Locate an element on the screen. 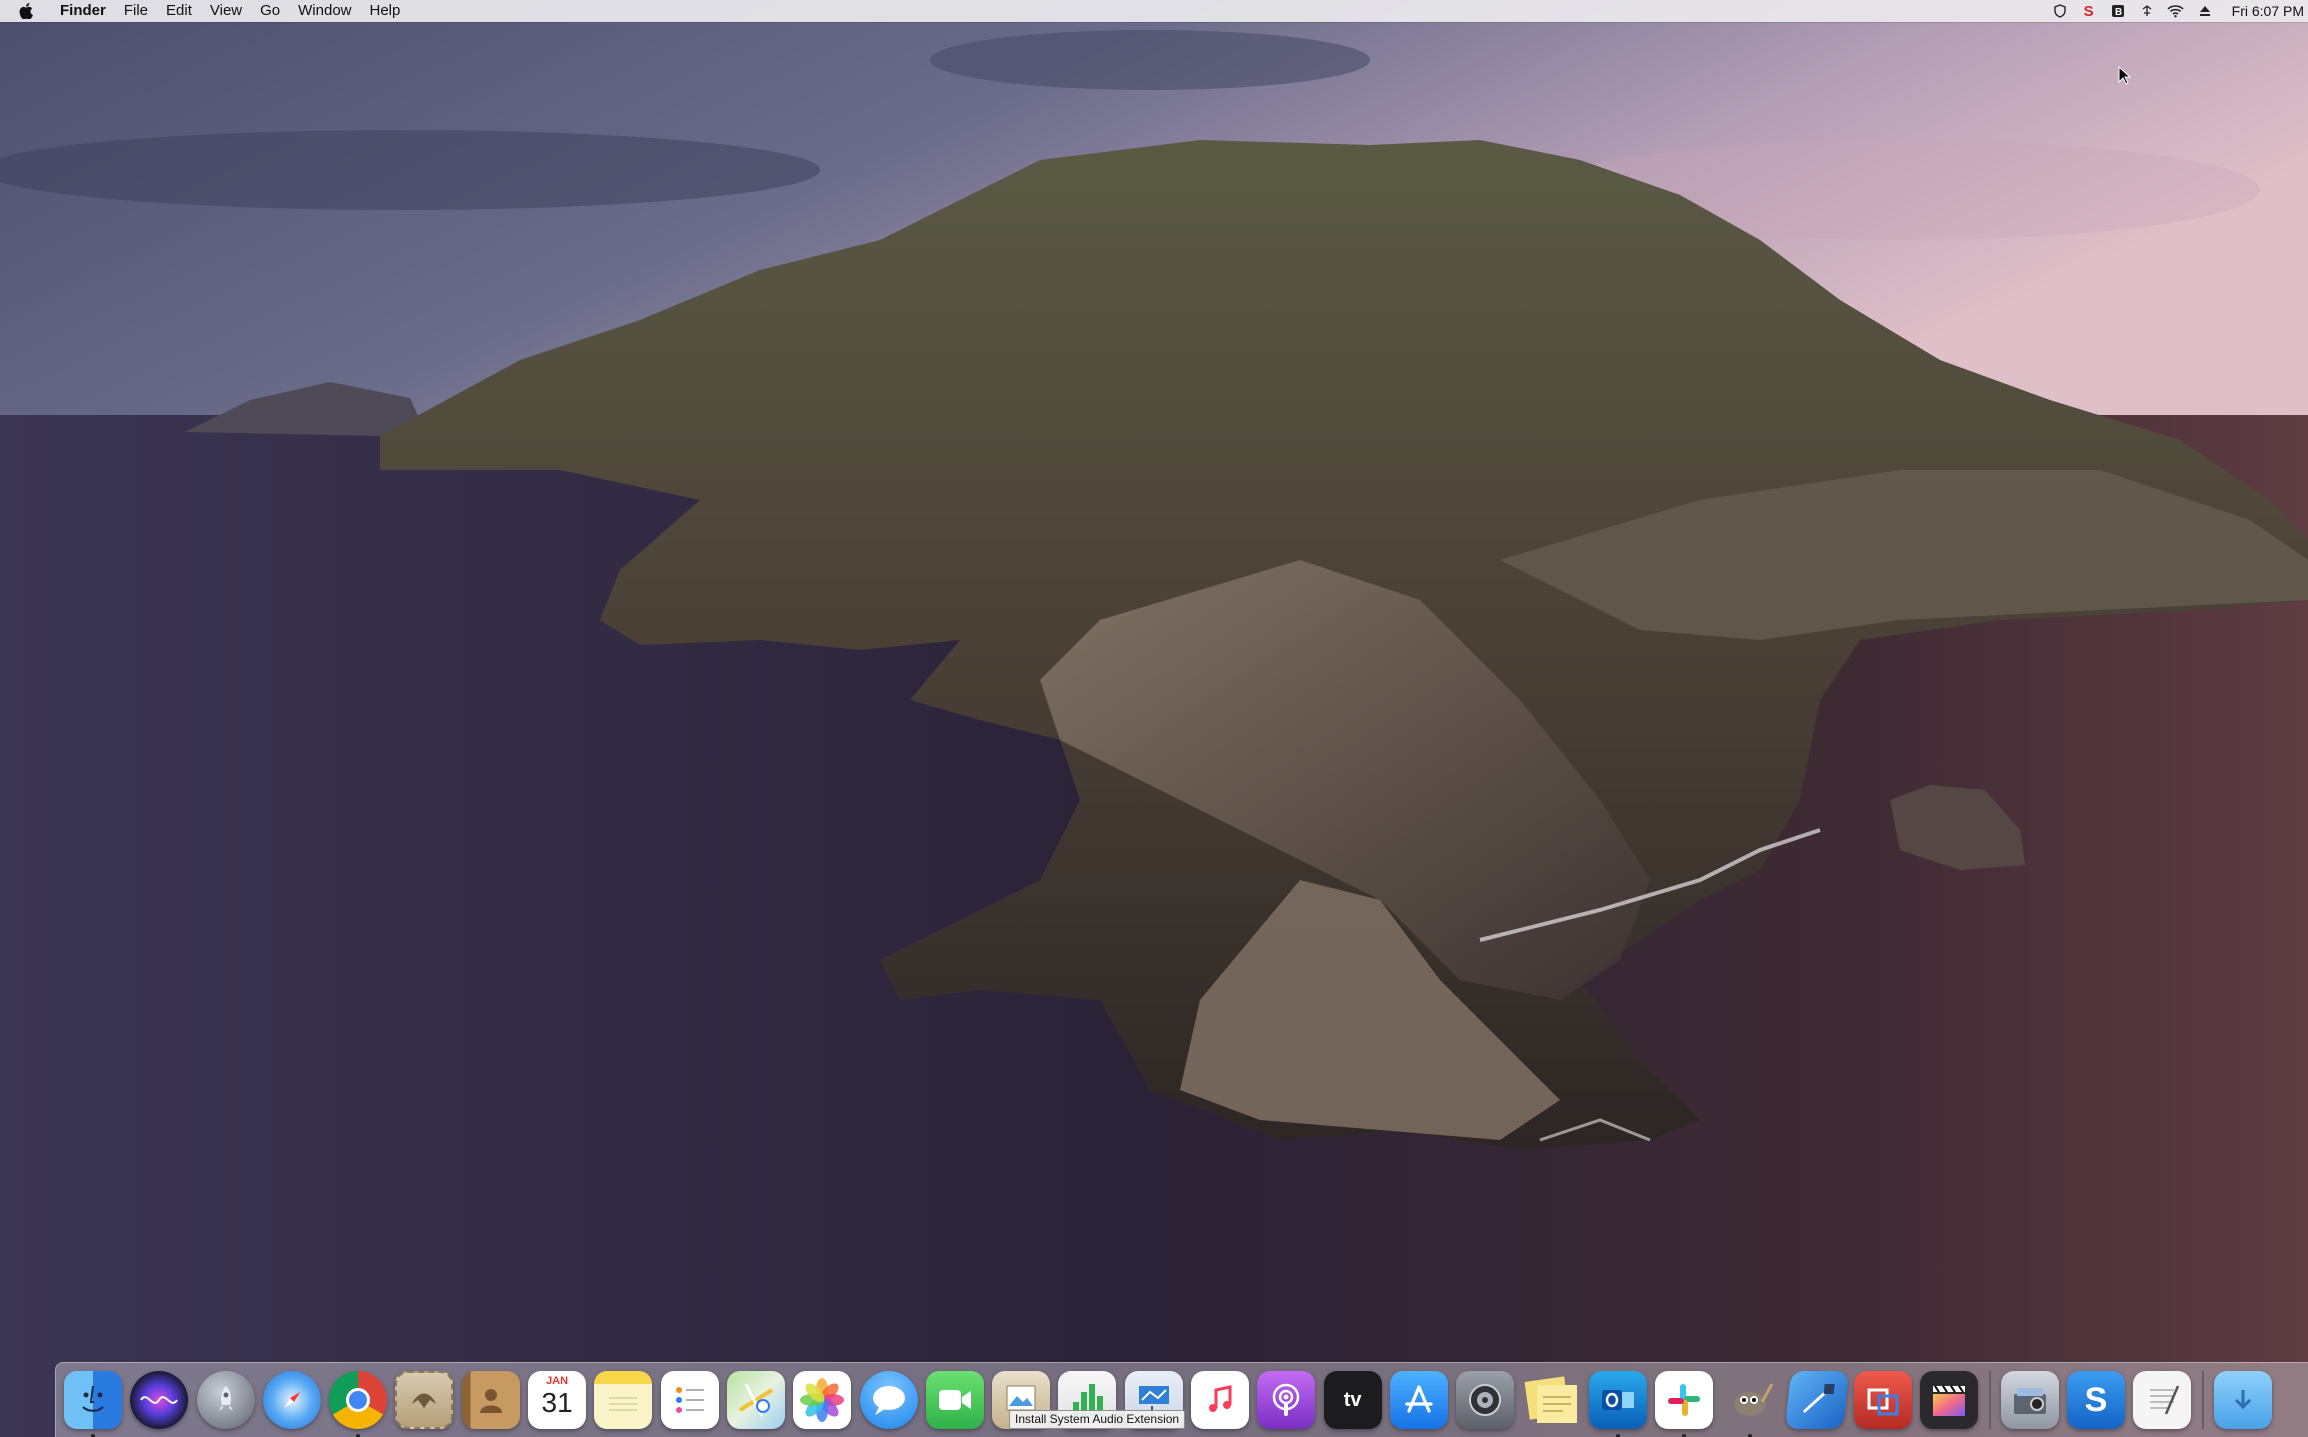 Image resolution: width=2308 pixels, height=1437 pixels. contacts-icon is located at coordinates (490, 1400).